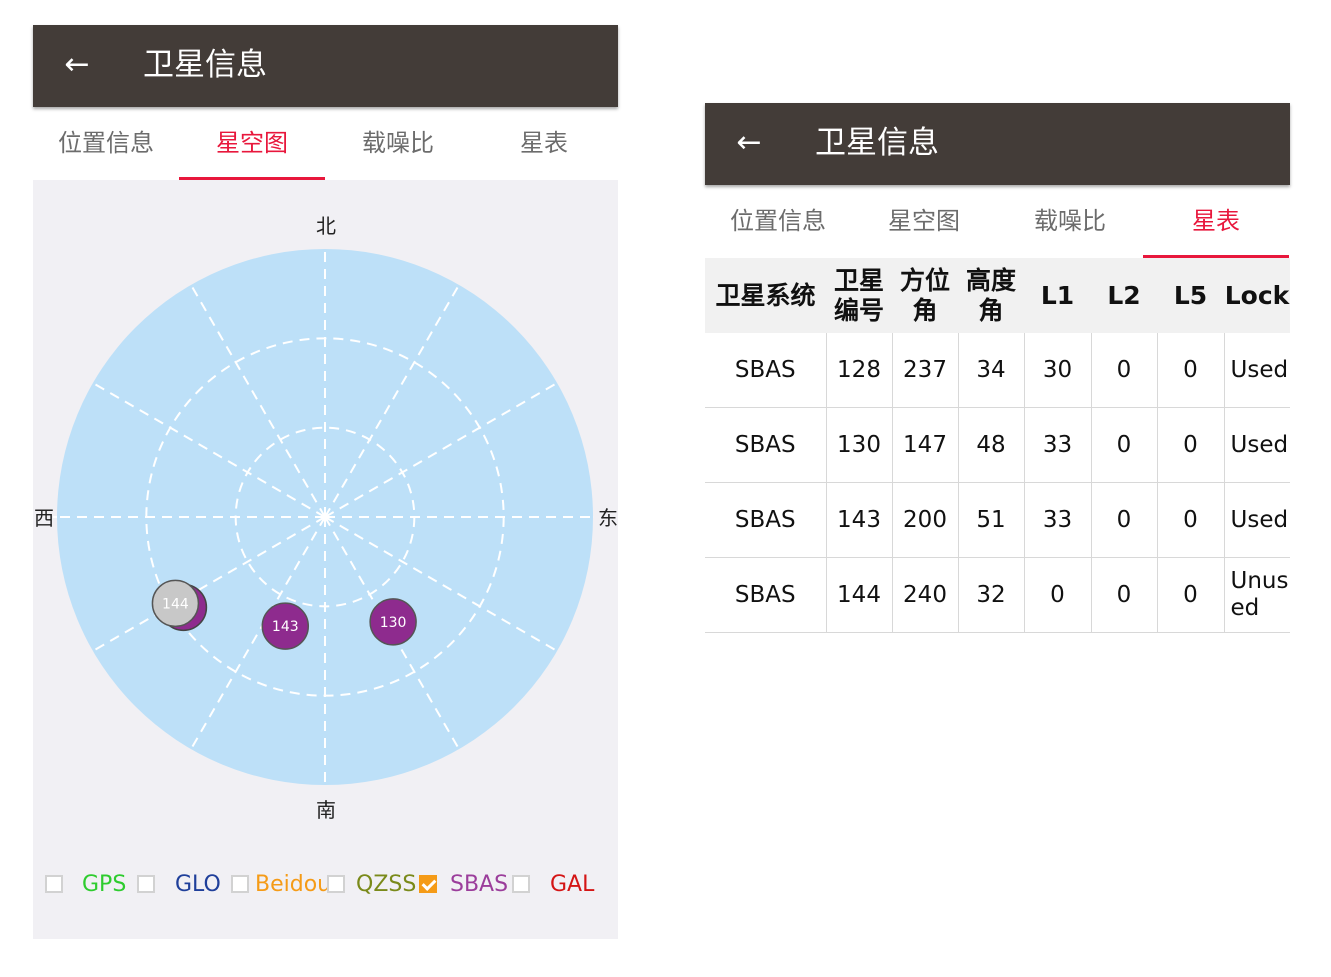 Image resolution: width=1331 pixels, height=977 pixels. What do you see at coordinates (1257, 295) in the screenshot?
I see `header-lock: Lock` at bounding box center [1257, 295].